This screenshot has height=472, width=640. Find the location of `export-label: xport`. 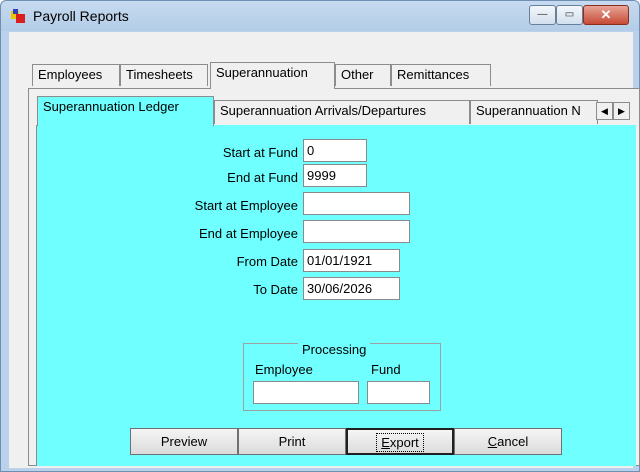

export-label: xport is located at coordinates (404, 442).